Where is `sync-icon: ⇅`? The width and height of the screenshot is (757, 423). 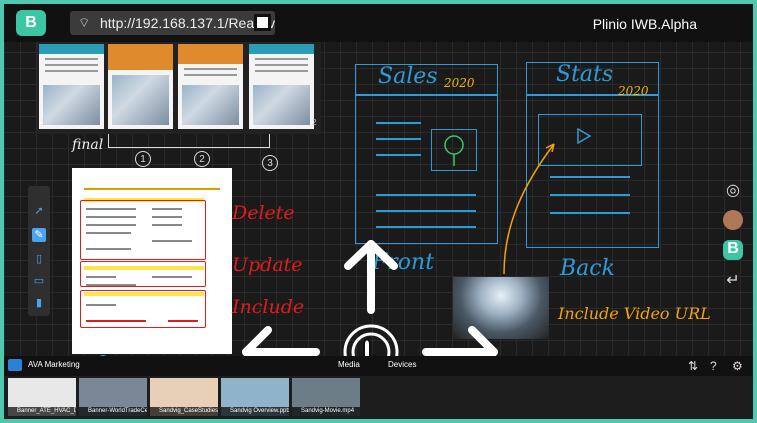 sync-icon: ⇅ is located at coordinates (693, 366).